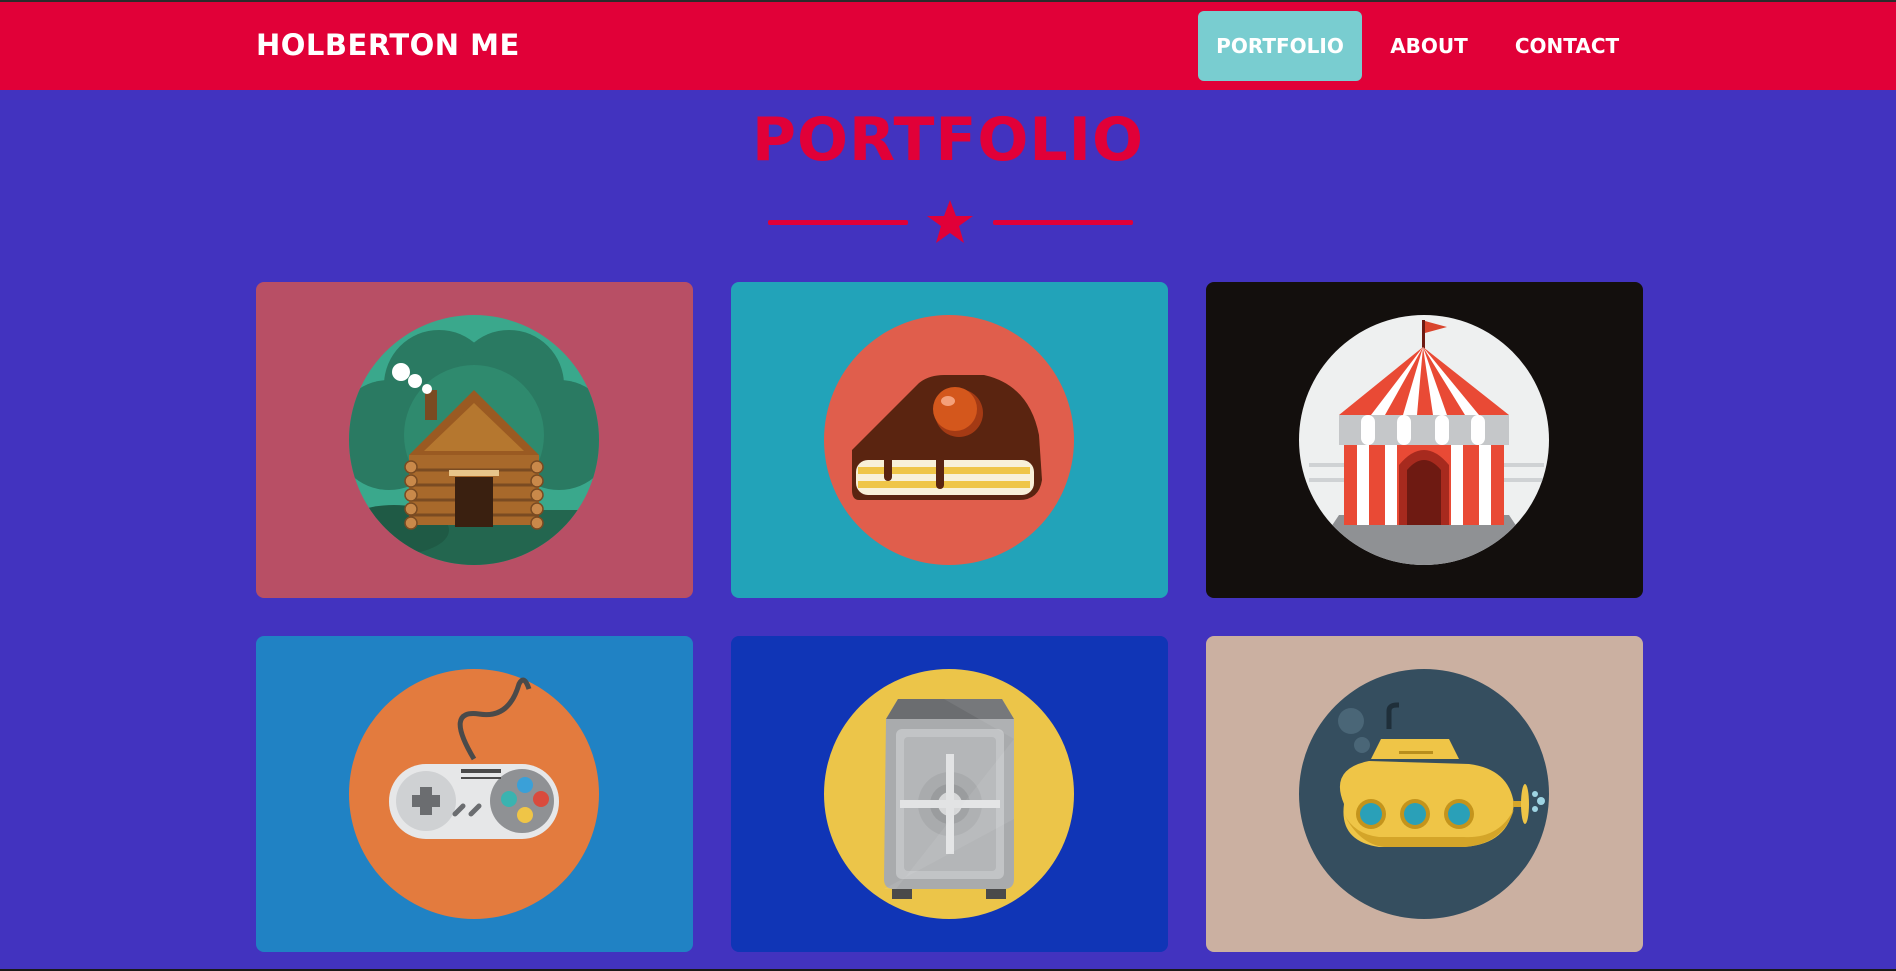  I want to click on portfolio-item-submarine, so click(1424, 794).